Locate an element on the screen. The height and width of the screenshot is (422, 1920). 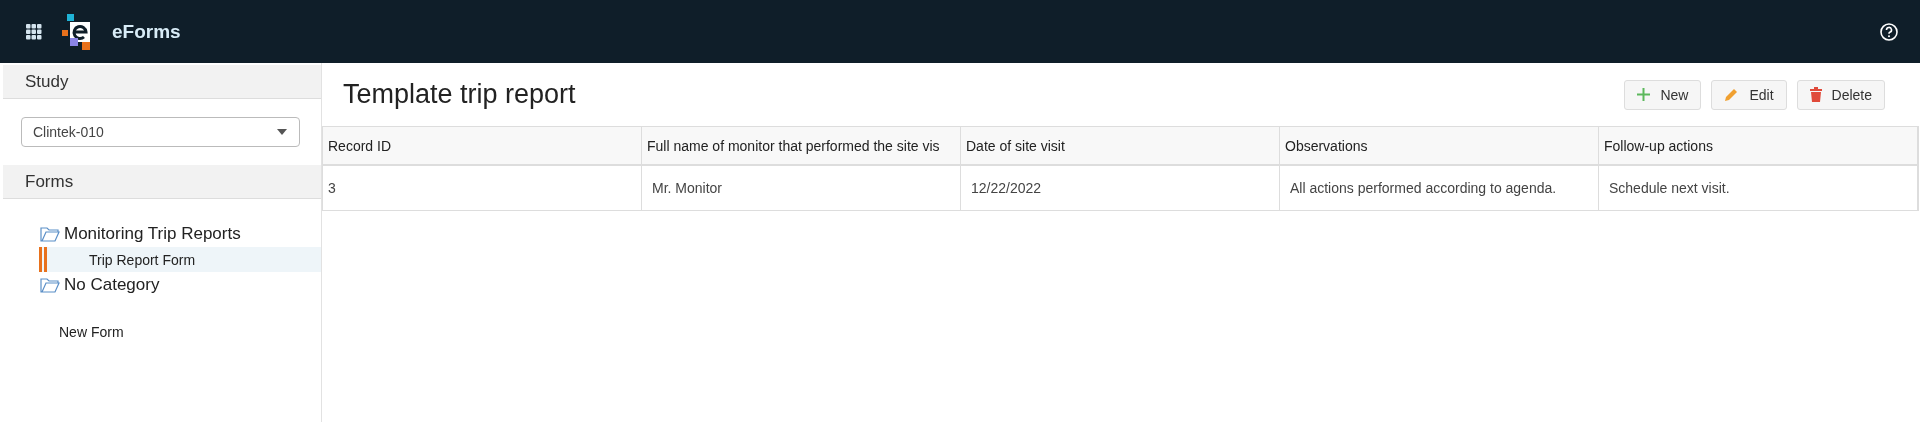
study-select: Clintek-010 is located at coordinates (160, 132).